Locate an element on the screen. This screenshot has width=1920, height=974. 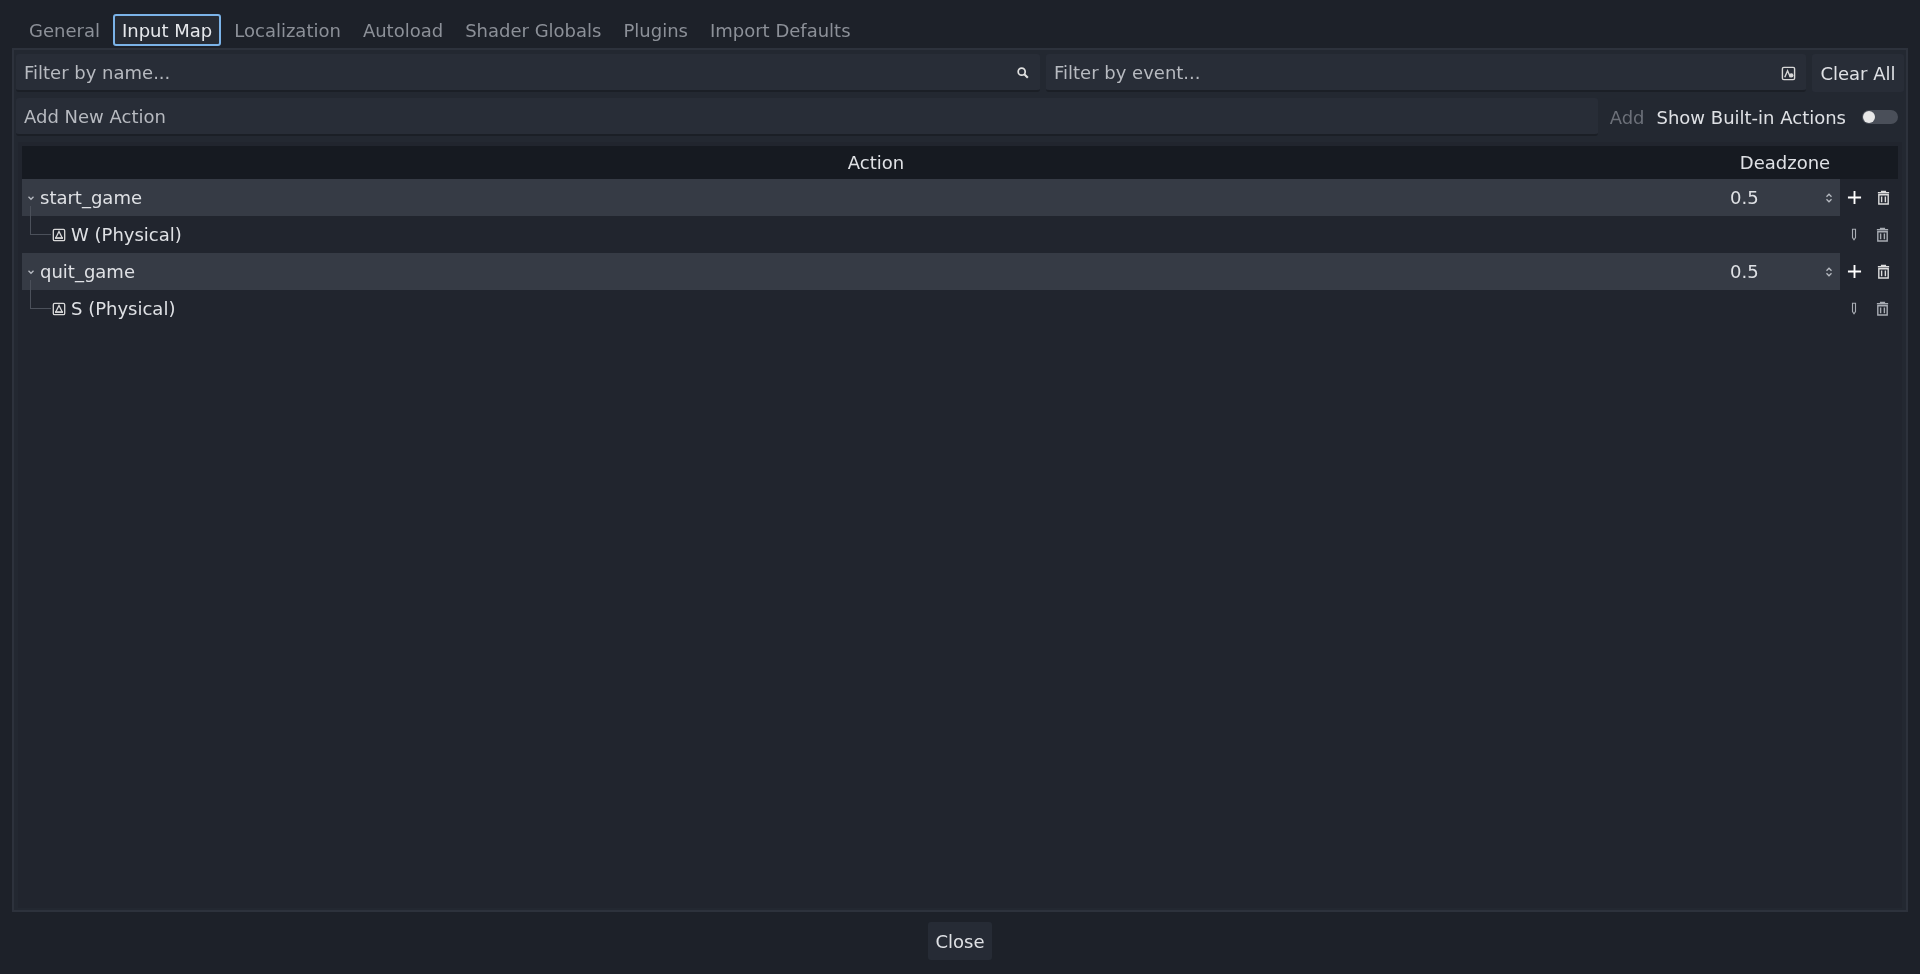
tab: Import Defaults is located at coordinates (780, 30).